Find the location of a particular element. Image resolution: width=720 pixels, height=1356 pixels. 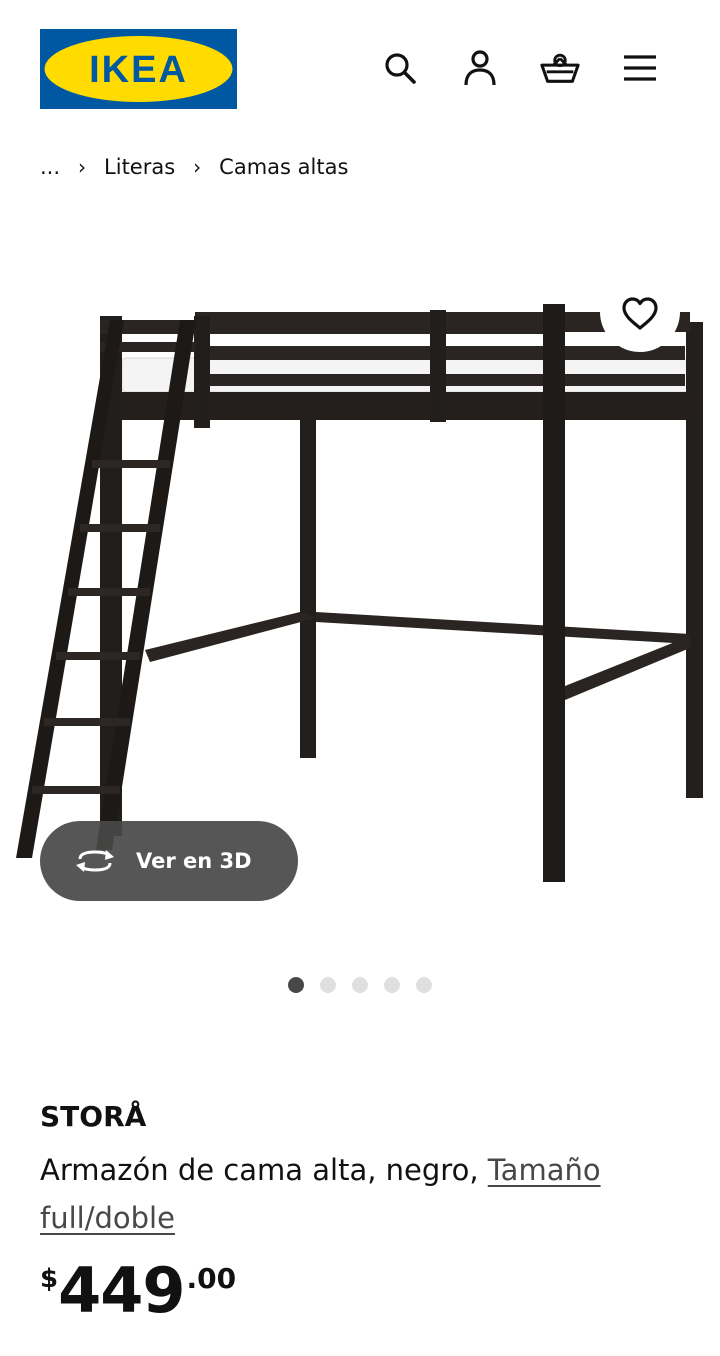

user-icon is located at coordinates (480, 68).